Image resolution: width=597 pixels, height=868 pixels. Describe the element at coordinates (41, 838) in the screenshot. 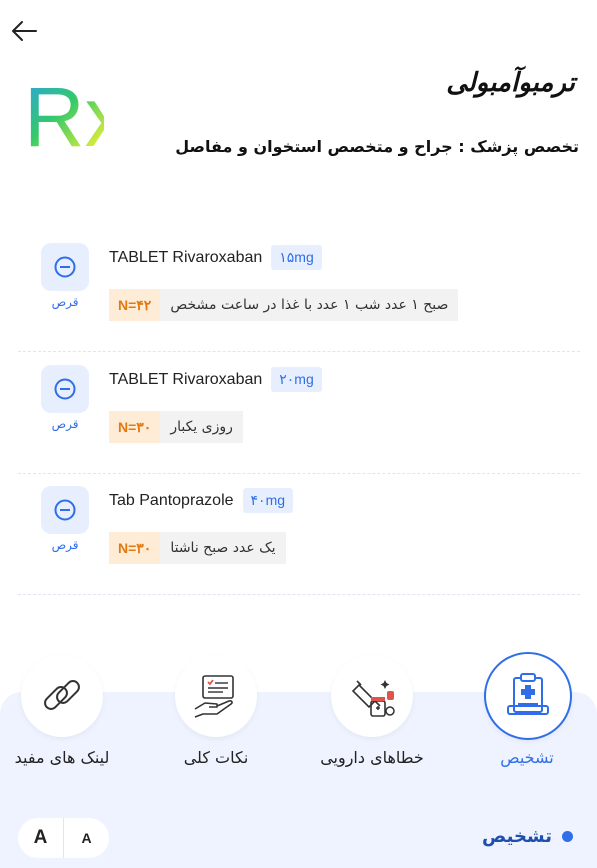

I see `font-size-large-button: A` at that location.